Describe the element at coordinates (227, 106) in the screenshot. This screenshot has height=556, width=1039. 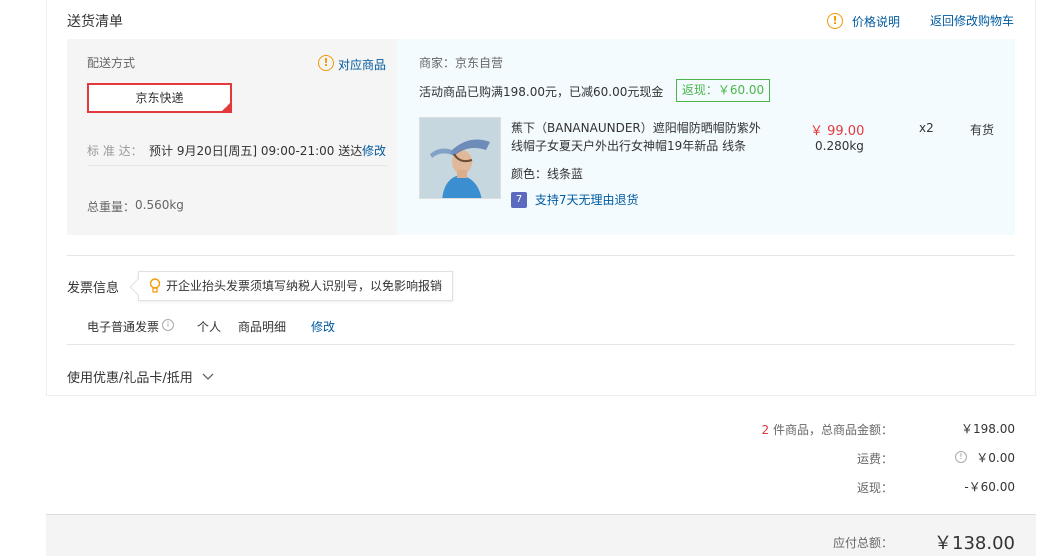
I see `checkmark-icon: ✓` at that location.